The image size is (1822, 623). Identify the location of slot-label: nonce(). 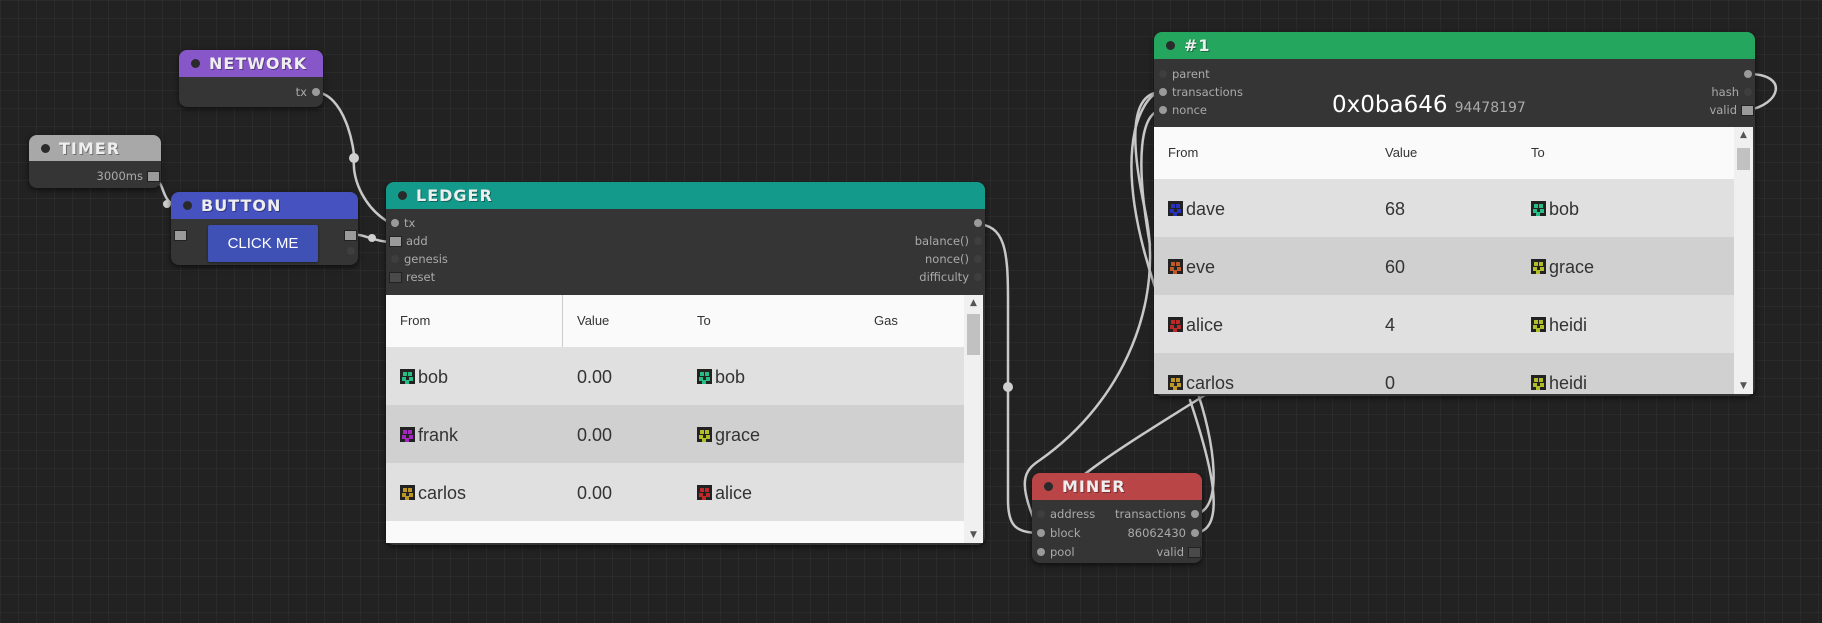
(947, 259).